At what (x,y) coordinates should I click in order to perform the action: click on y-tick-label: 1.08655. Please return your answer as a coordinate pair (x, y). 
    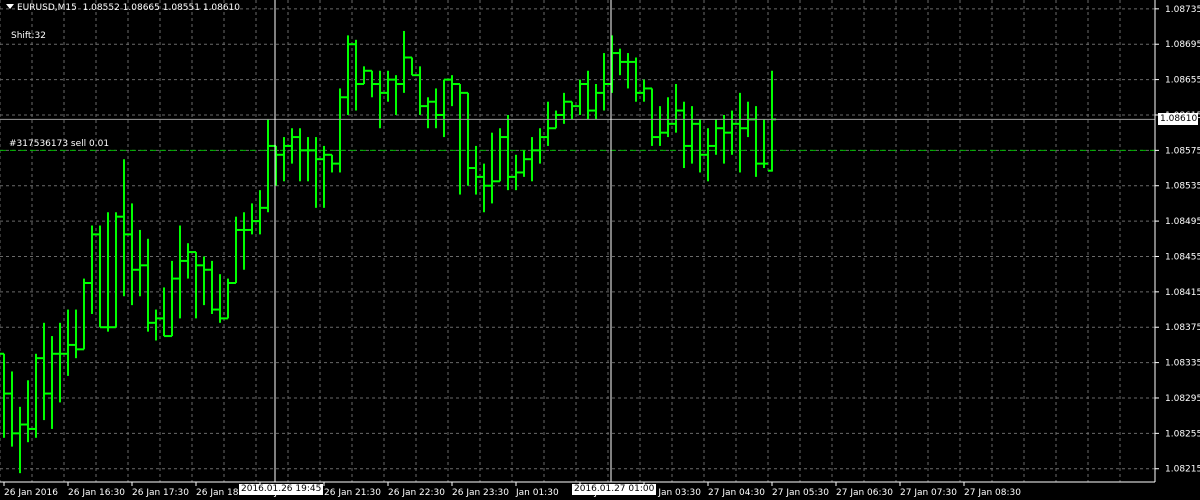
    Looking at the image, I should click on (1182, 81).